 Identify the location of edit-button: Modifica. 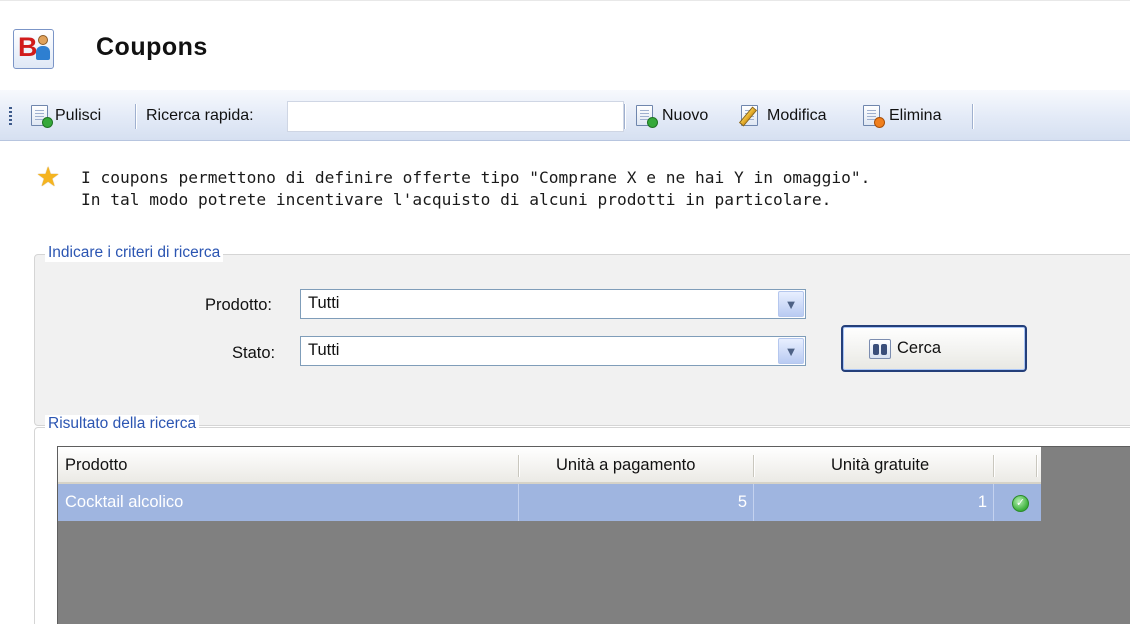
(782, 116).